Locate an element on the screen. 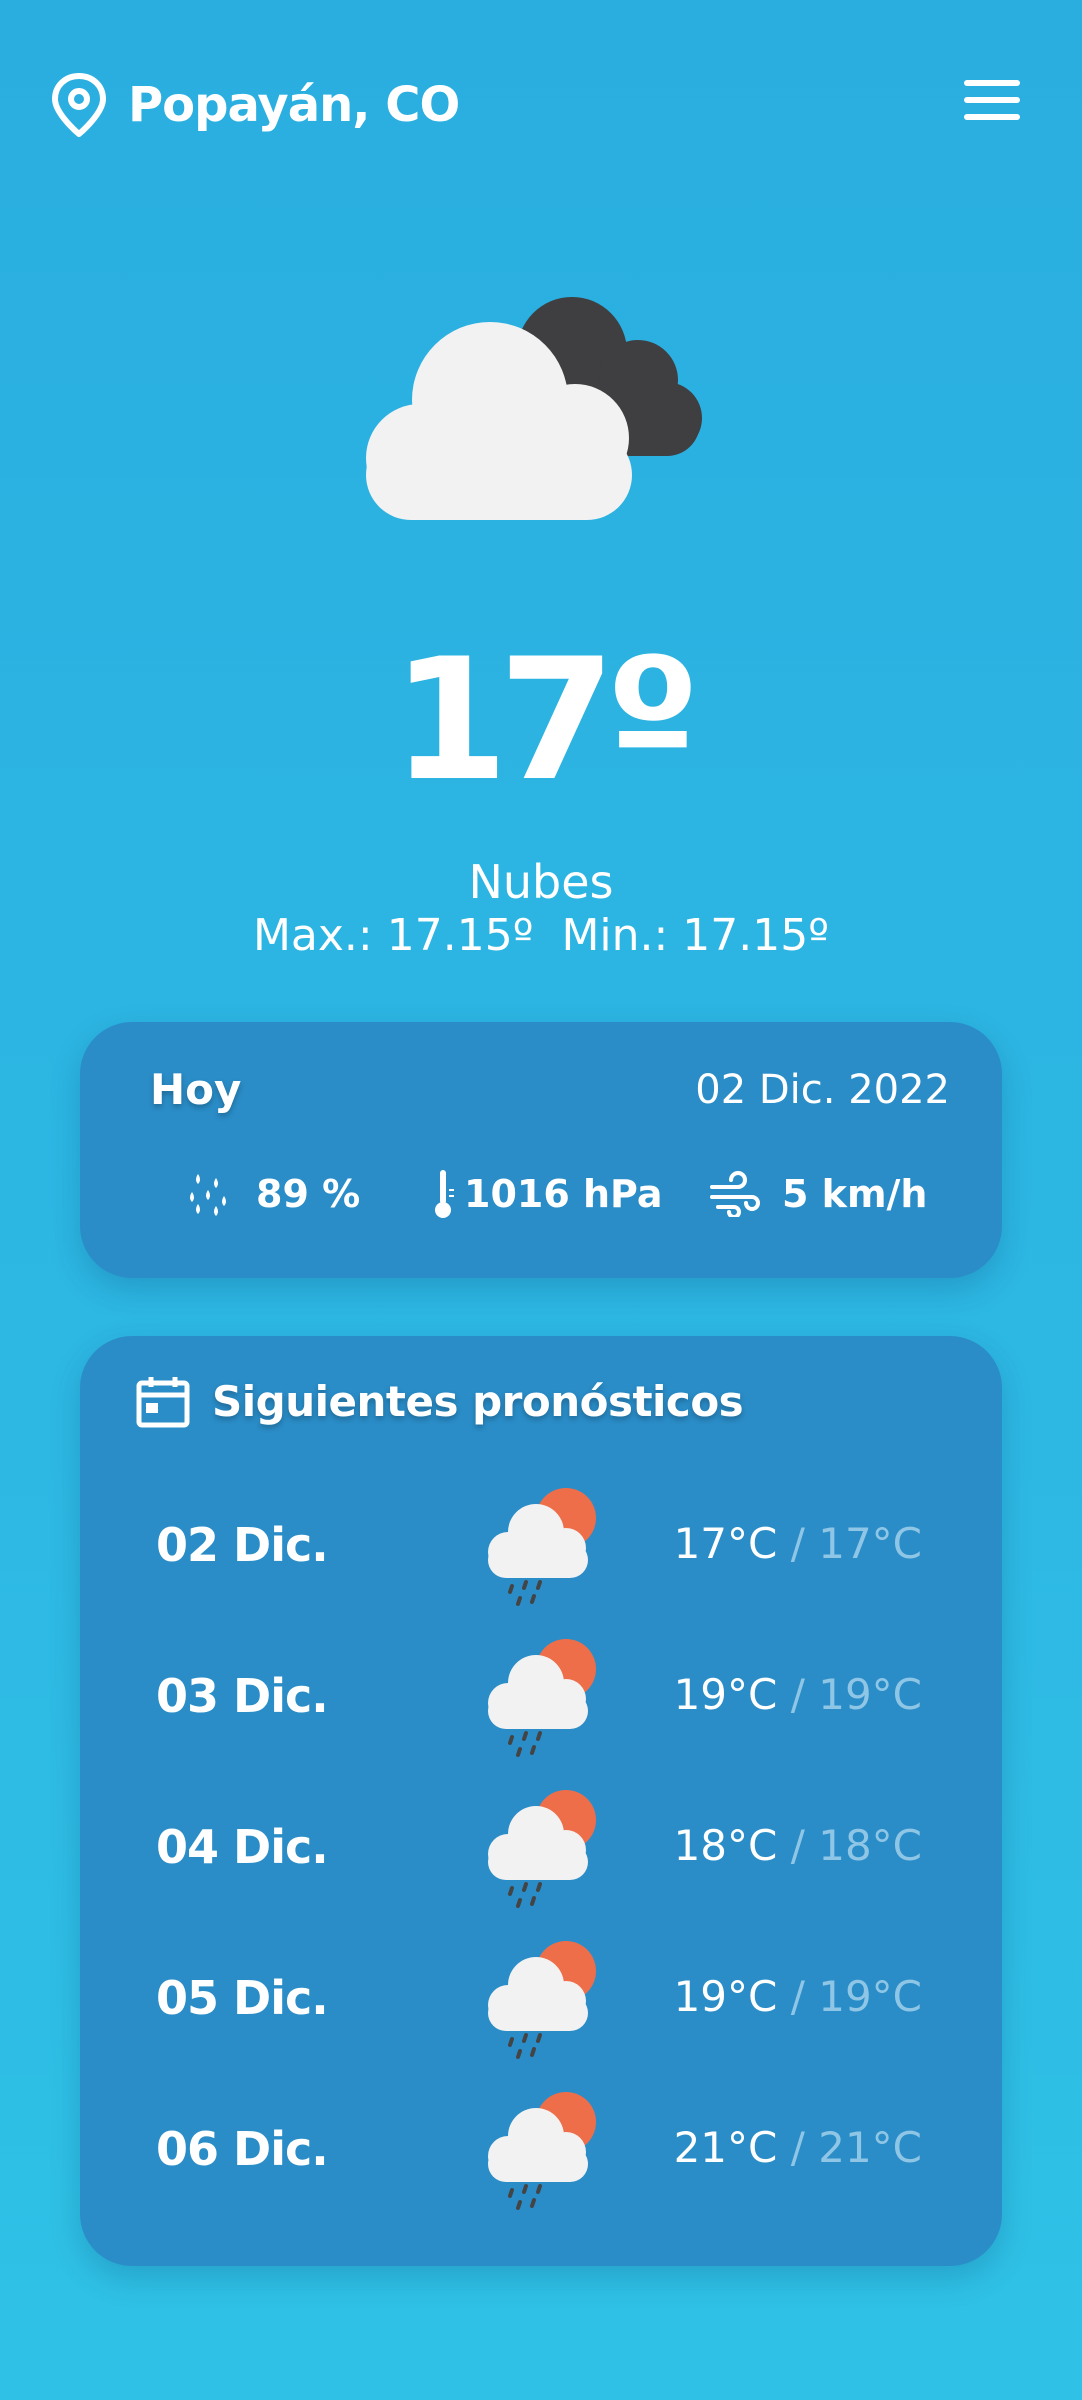 This screenshot has height=2400, width=1082. humidity-icon is located at coordinates (208, 1195).